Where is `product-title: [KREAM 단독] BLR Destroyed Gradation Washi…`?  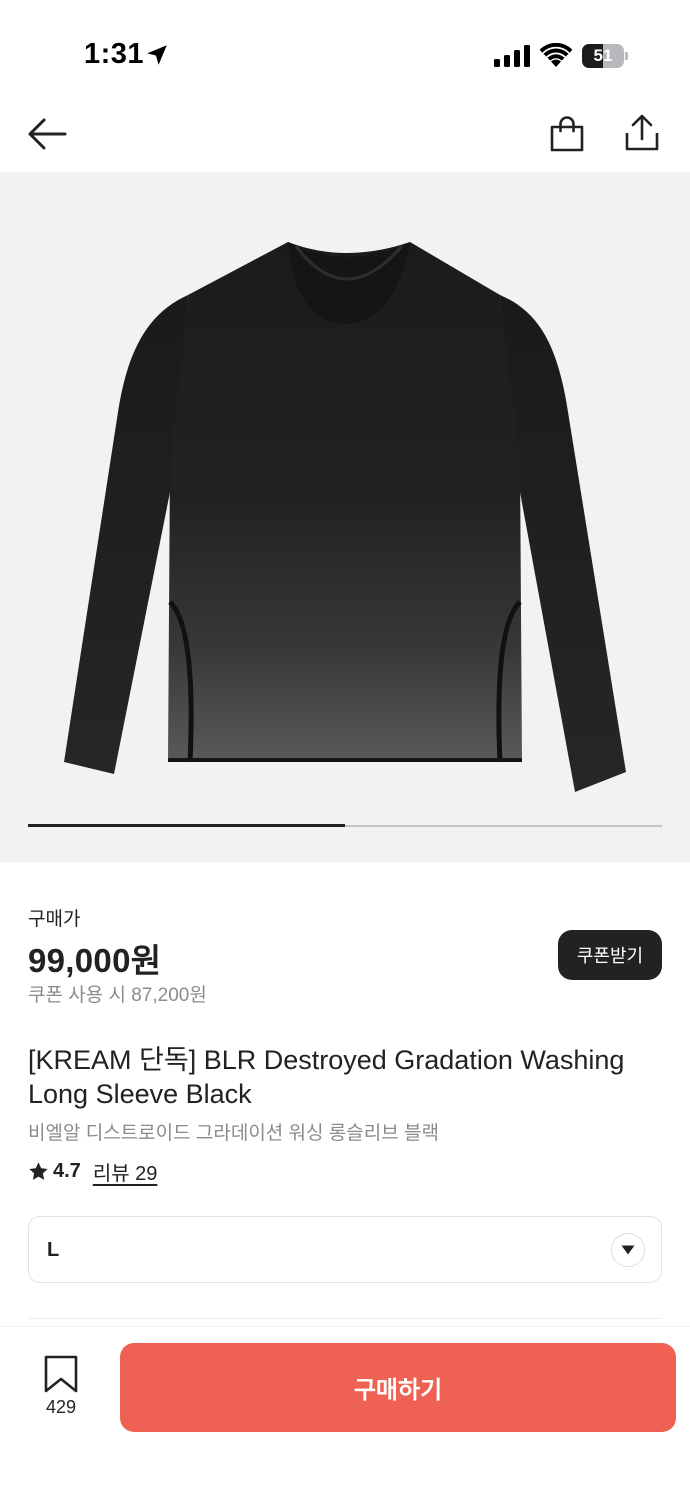
product-title: [KREAM 단독] BLR Destroyed Gradation Washi… is located at coordinates (326, 1077).